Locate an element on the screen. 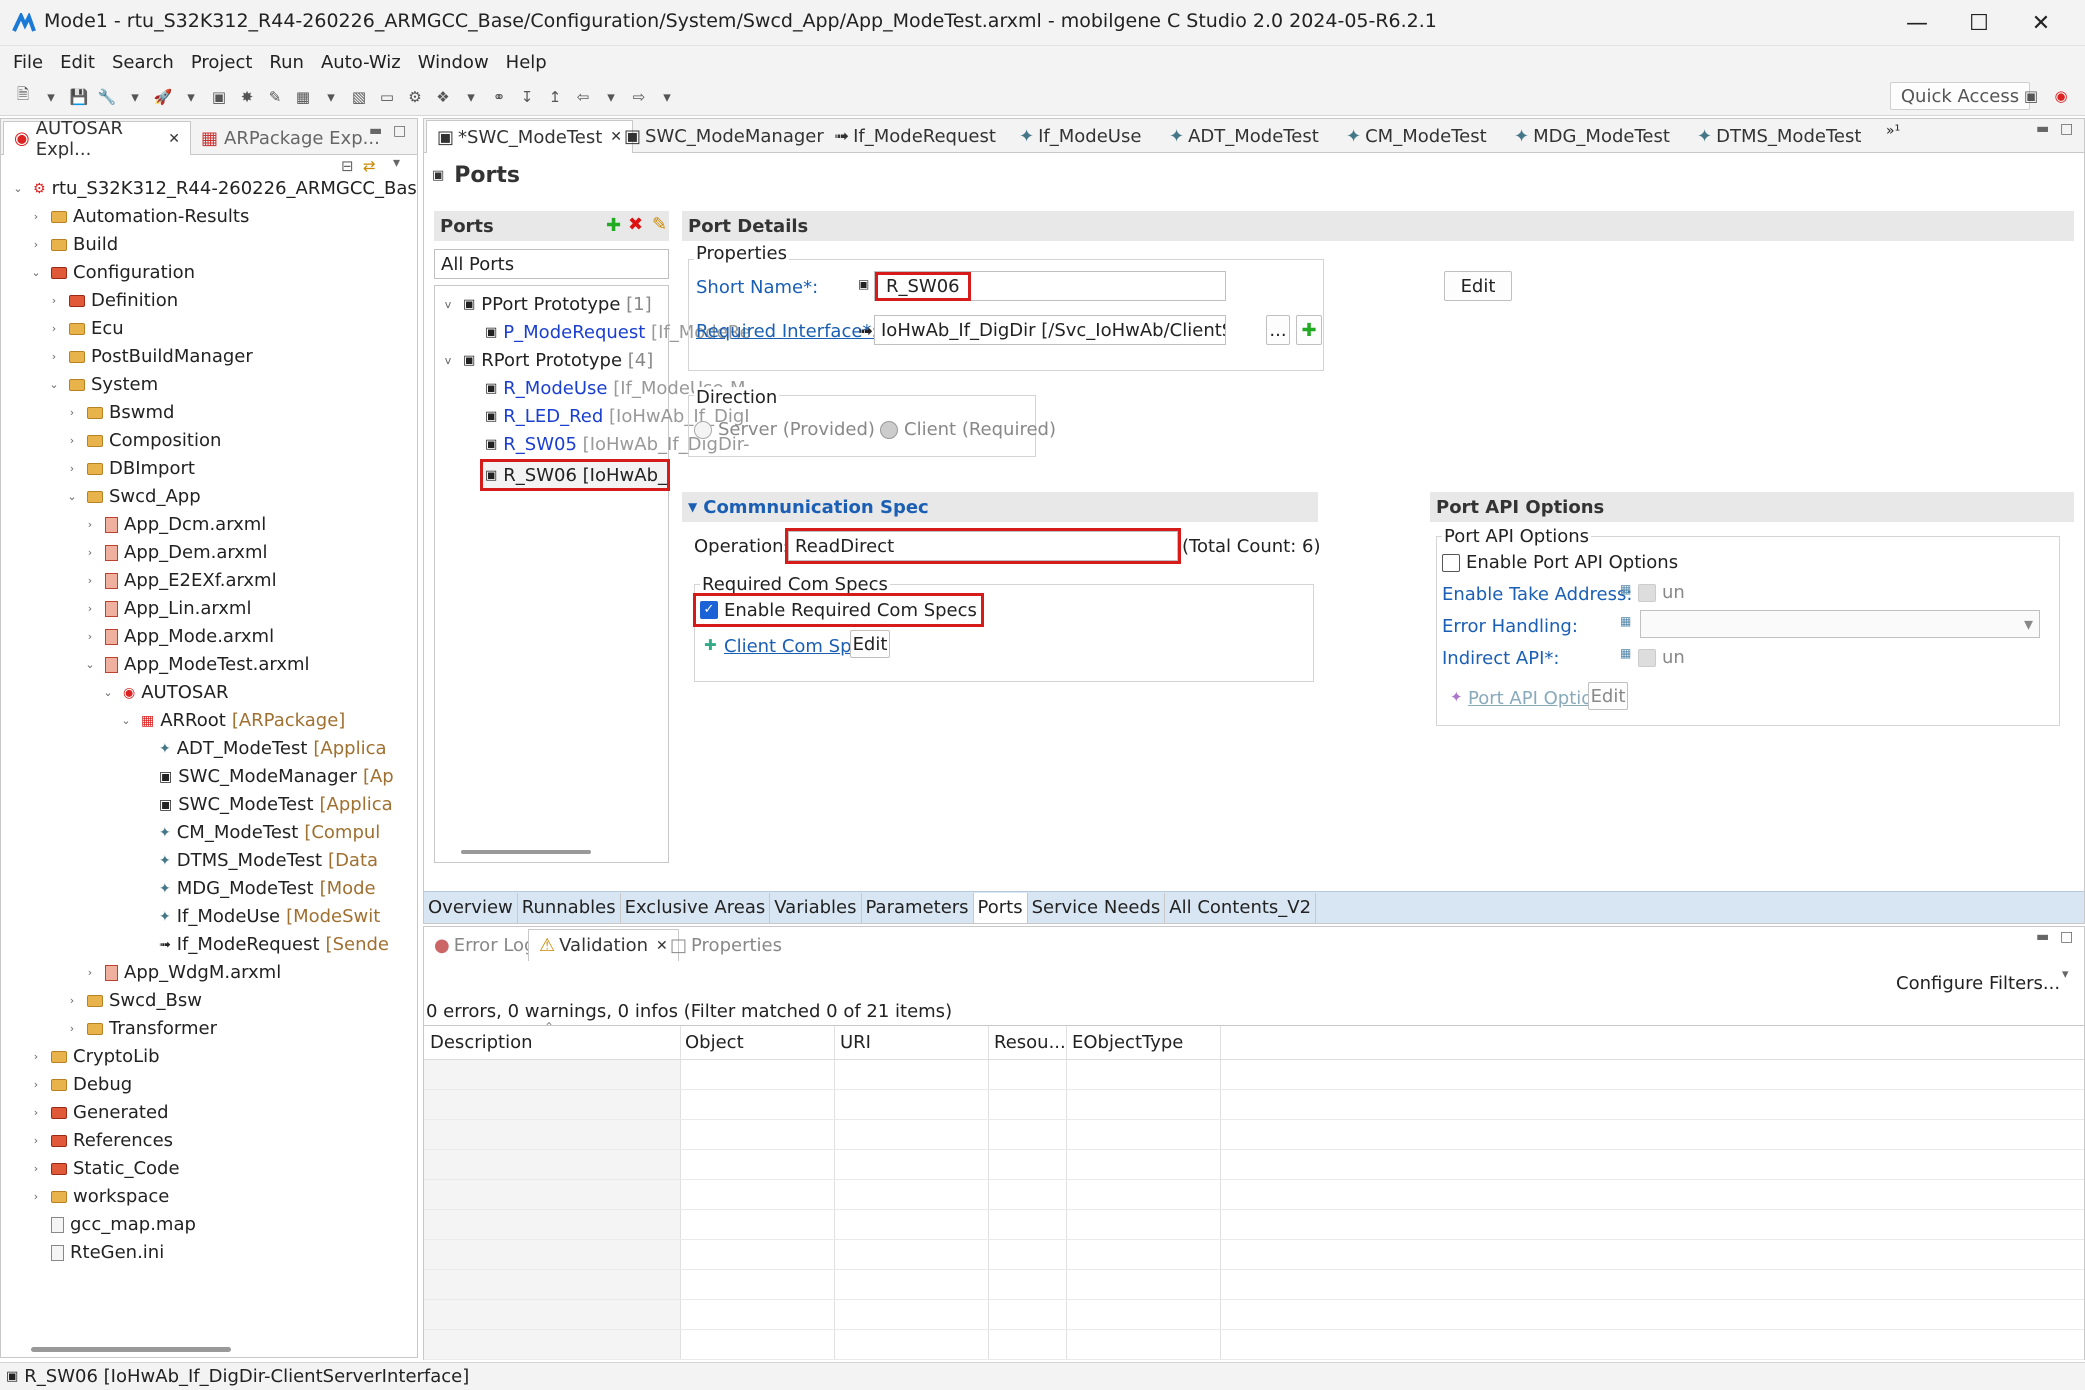 Image resolution: width=2085 pixels, height=1390 pixels. tool-icon: ⚙ is located at coordinates (415, 97).